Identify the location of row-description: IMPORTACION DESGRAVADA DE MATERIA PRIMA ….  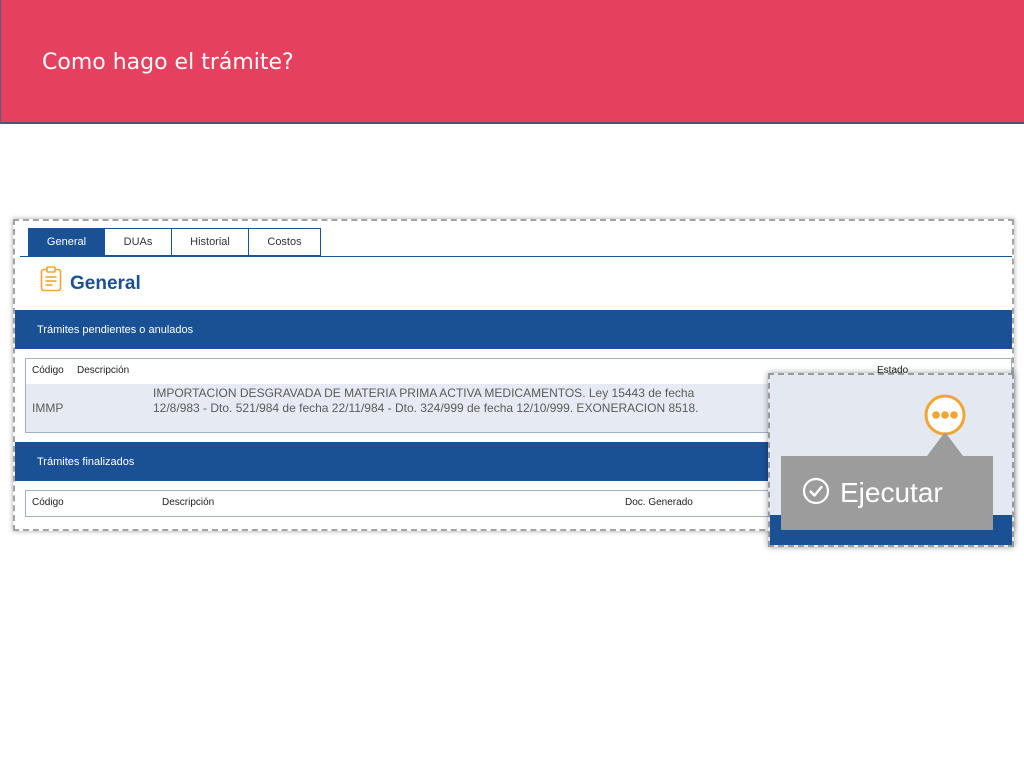
(426, 400).